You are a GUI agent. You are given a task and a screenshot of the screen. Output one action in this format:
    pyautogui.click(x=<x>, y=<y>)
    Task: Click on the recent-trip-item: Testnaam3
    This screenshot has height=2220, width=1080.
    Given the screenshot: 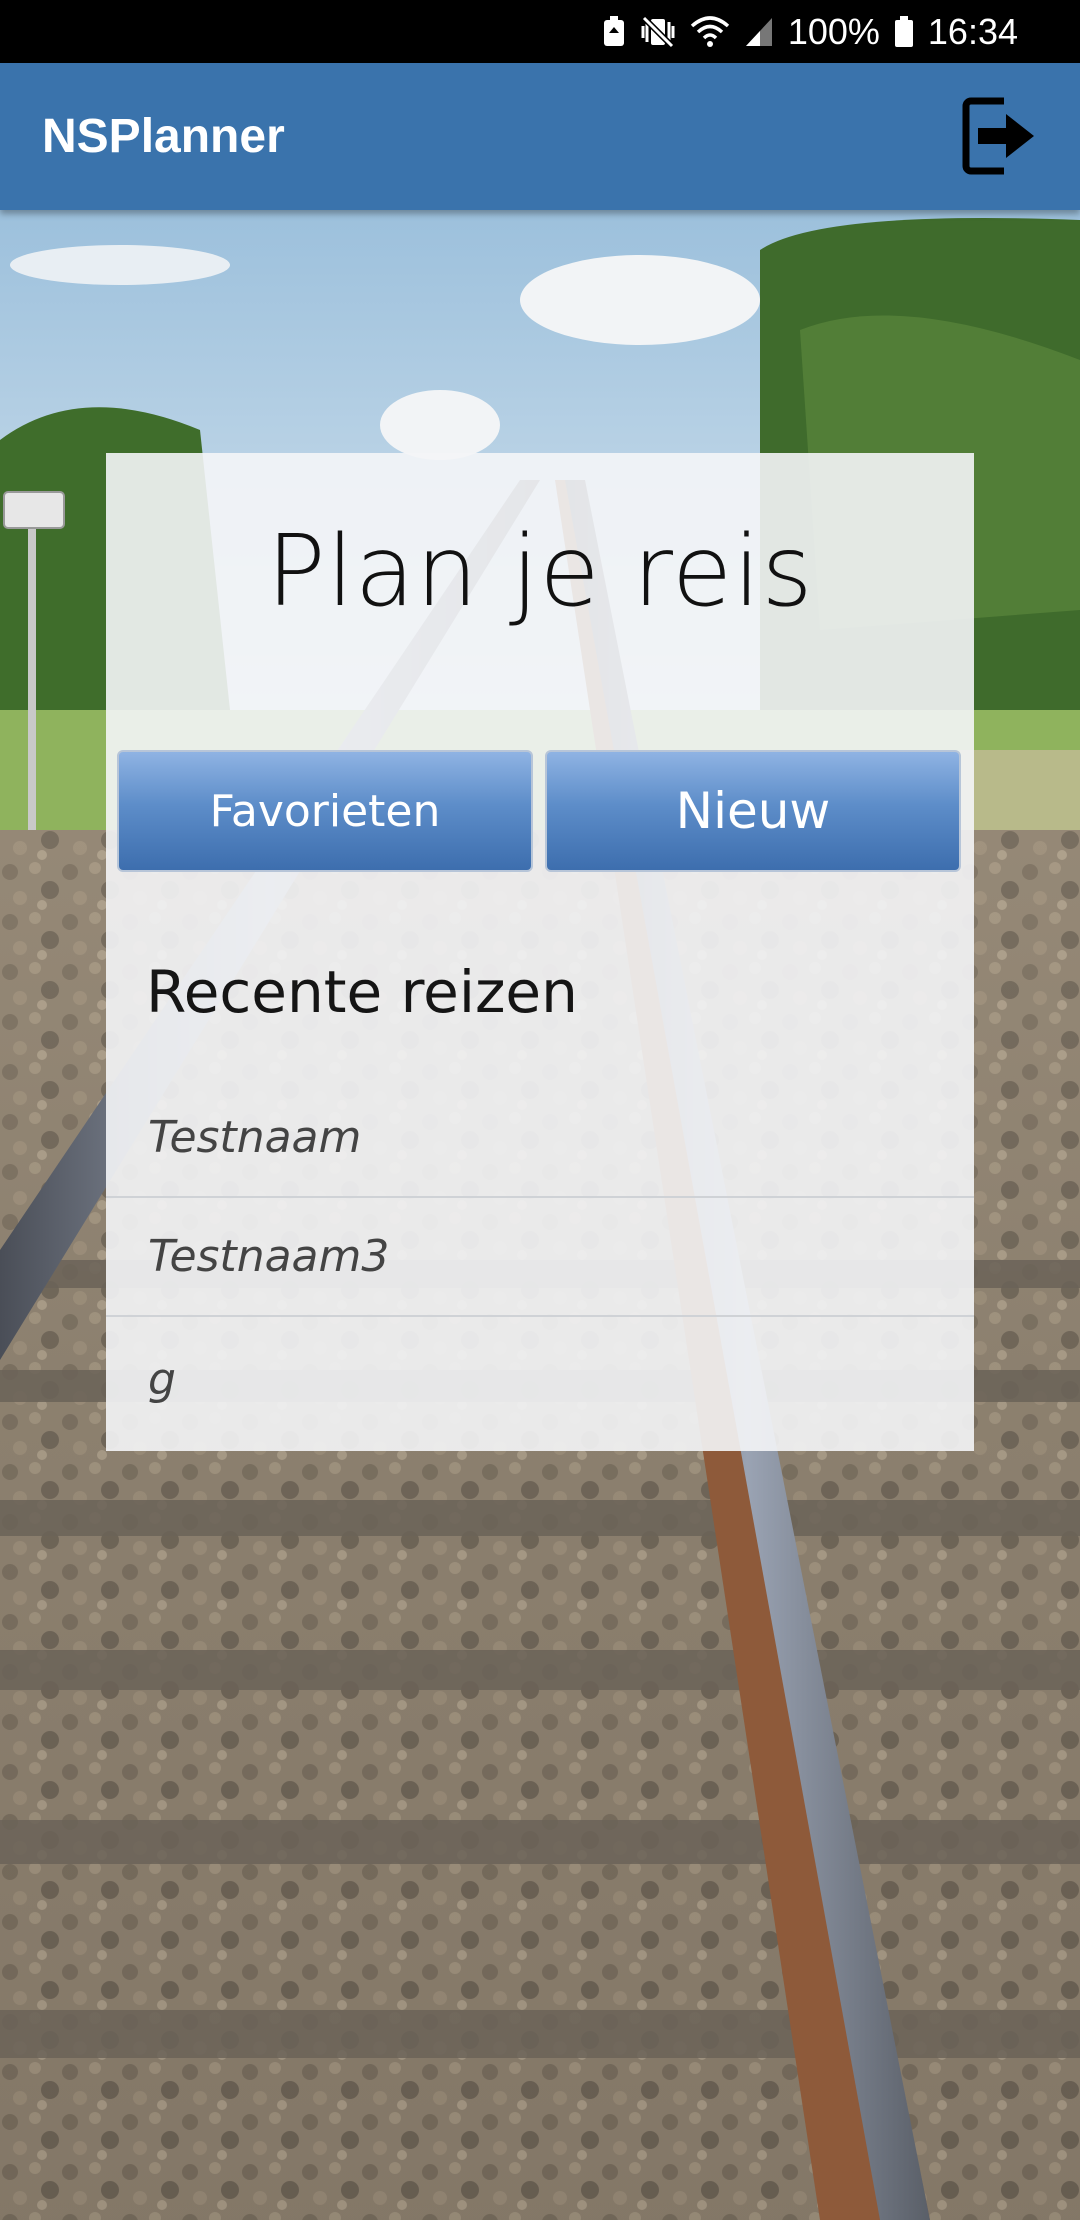 What is the action you would take?
    pyautogui.click(x=540, y=1257)
    